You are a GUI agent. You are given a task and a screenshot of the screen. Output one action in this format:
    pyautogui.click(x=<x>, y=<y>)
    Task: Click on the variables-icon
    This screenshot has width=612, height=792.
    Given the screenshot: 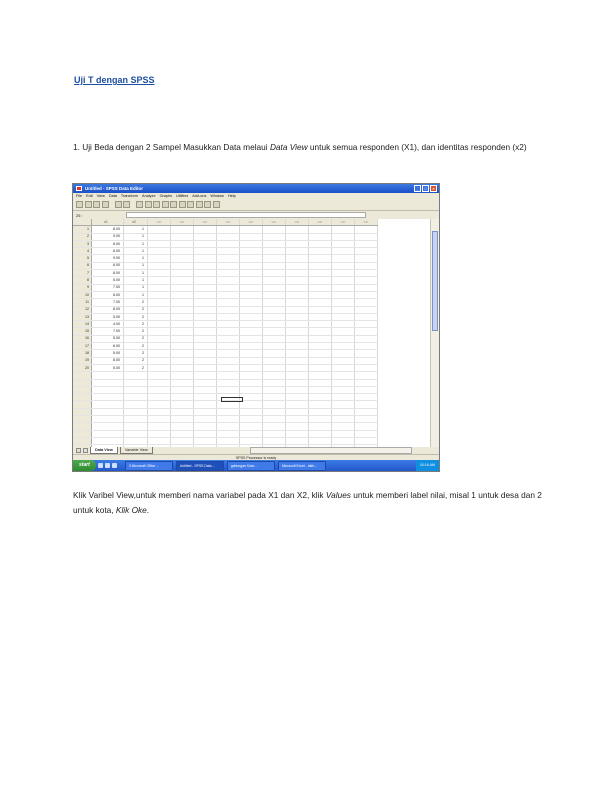 What is the action you would take?
    pyautogui.click(x=148, y=204)
    